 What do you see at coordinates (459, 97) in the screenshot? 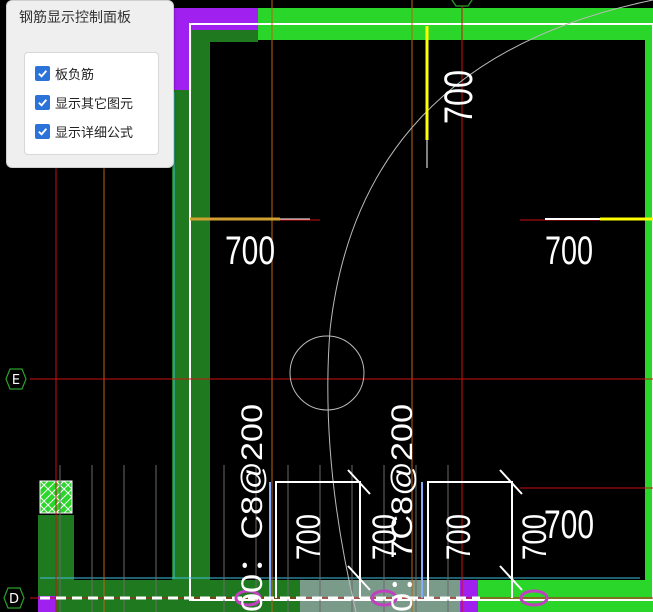
I see `dim-top-vertical: 700` at bounding box center [459, 97].